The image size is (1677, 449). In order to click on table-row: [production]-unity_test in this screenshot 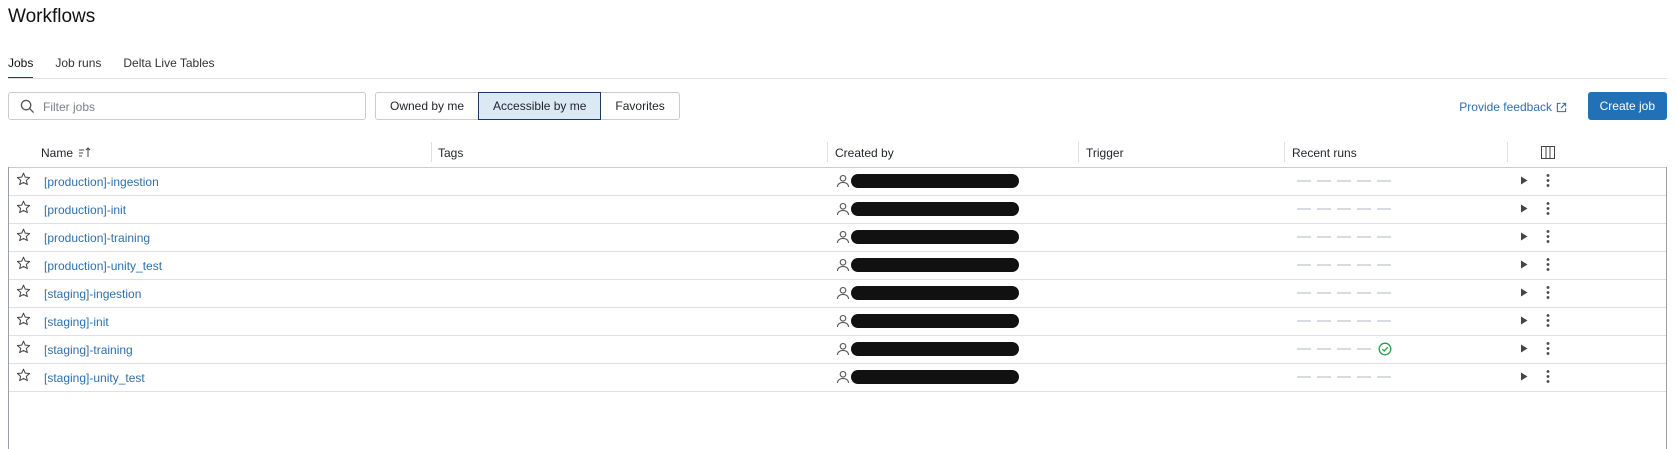, I will do `click(837, 265)`.